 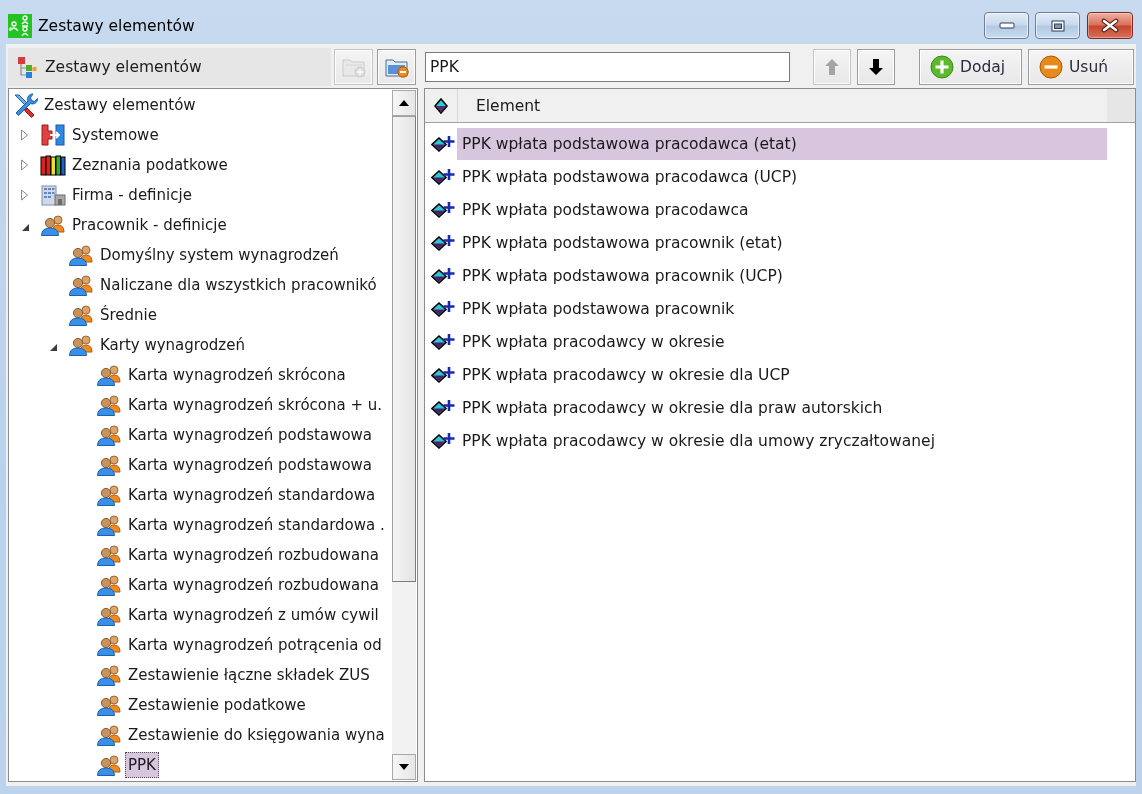 What do you see at coordinates (942, 67) in the screenshot?
I see `plus-circle-icon` at bounding box center [942, 67].